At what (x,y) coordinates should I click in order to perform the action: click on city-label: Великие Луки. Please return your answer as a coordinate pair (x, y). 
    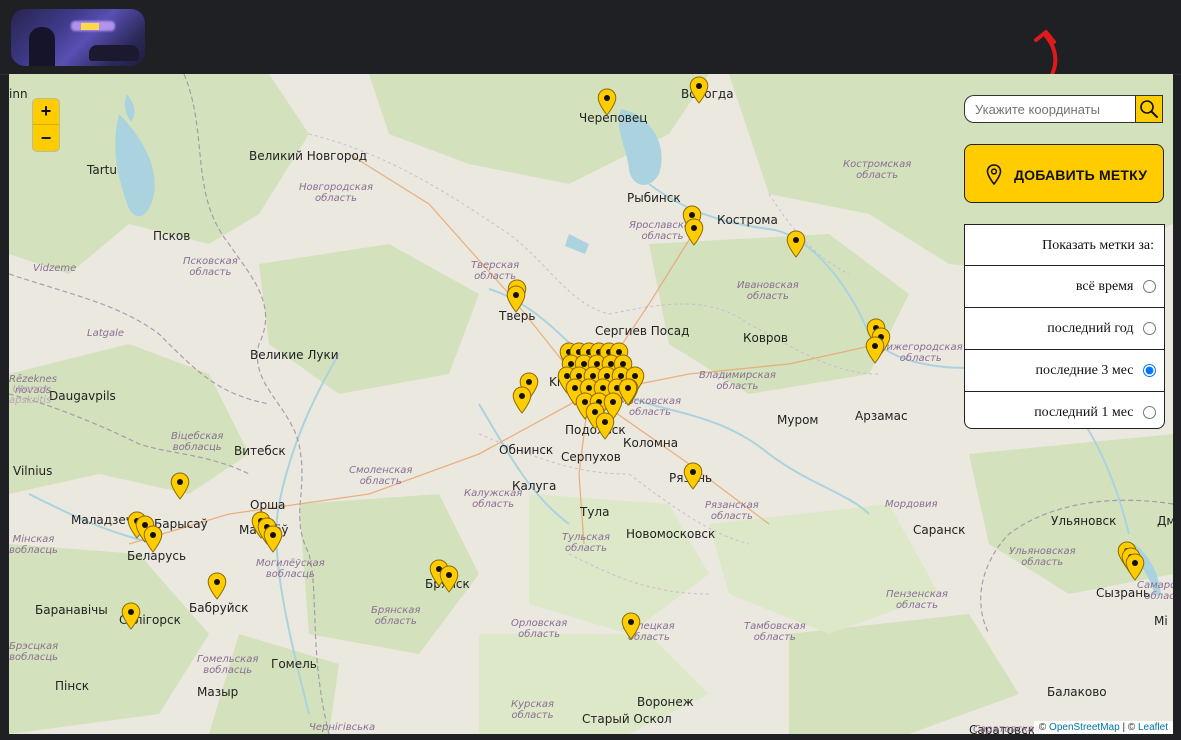
    Looking at the image, I should click on (294, 355).